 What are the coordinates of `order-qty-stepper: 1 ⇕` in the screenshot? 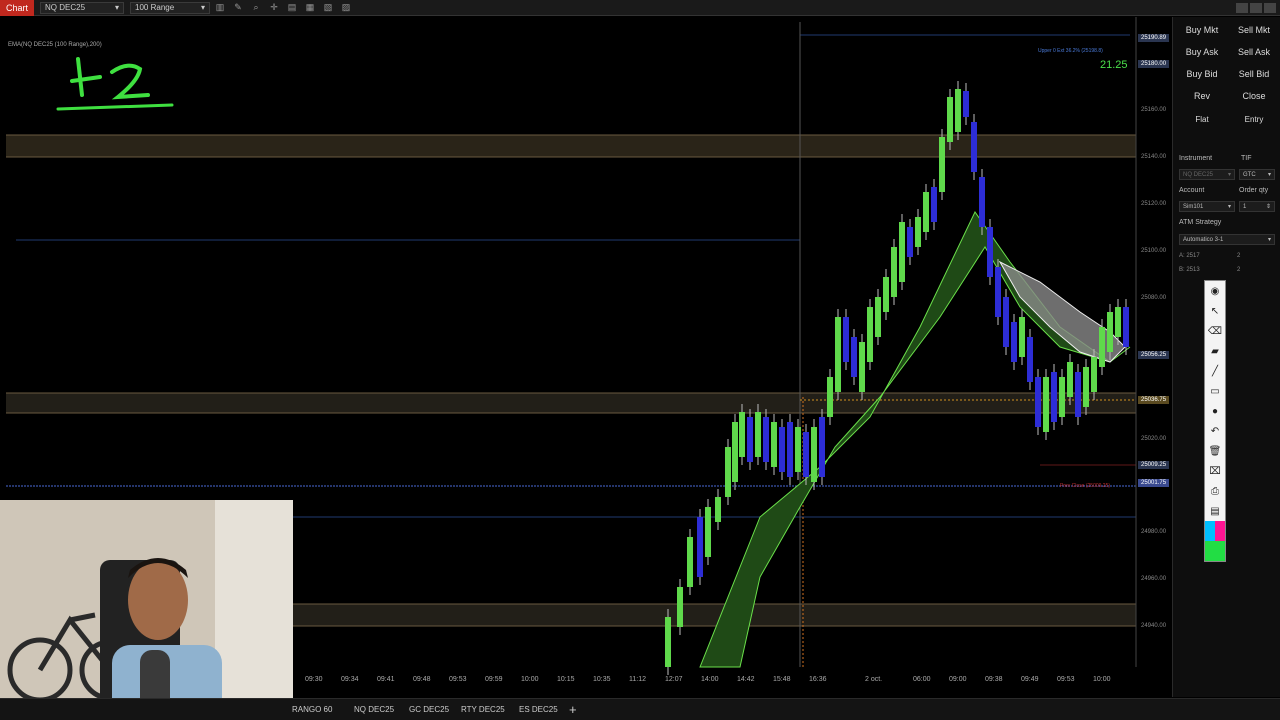 It's located at (1257, 206).